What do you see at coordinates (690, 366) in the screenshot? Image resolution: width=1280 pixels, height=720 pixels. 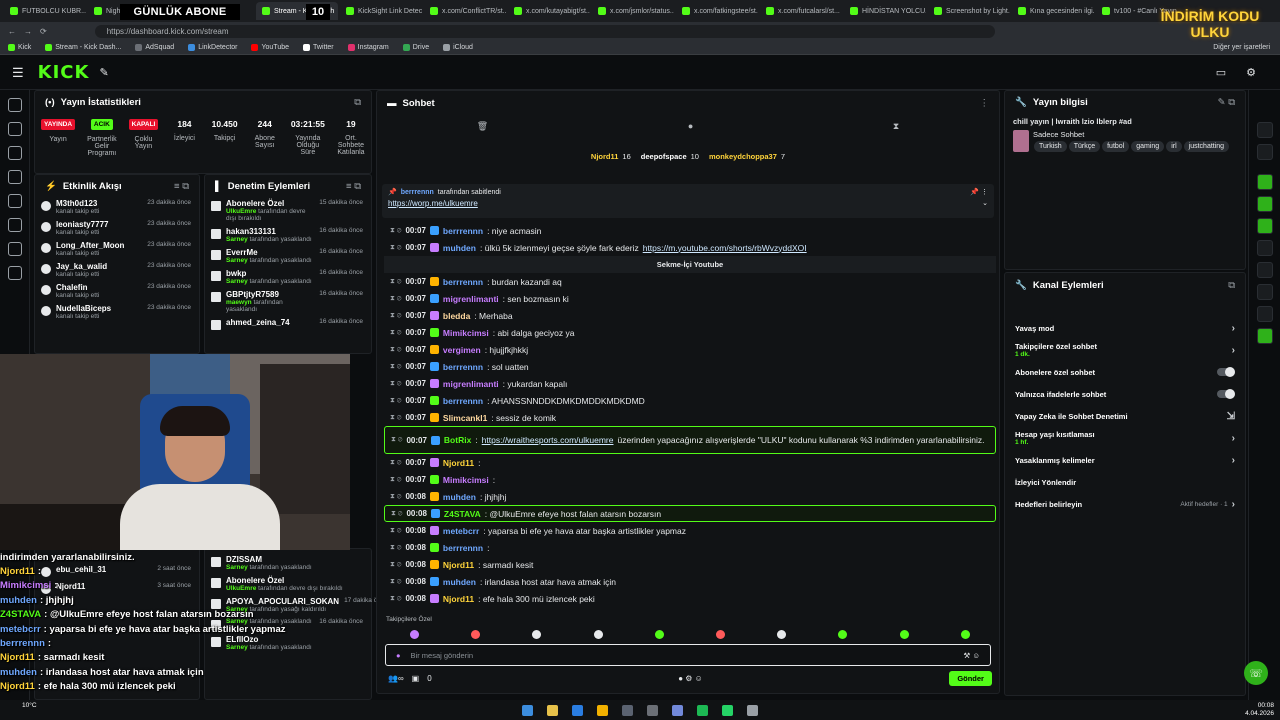 I see `chat-message: ⧗ ⊘ 00:07 berrrennn: sol uatten` at bounding box center [690, 366].